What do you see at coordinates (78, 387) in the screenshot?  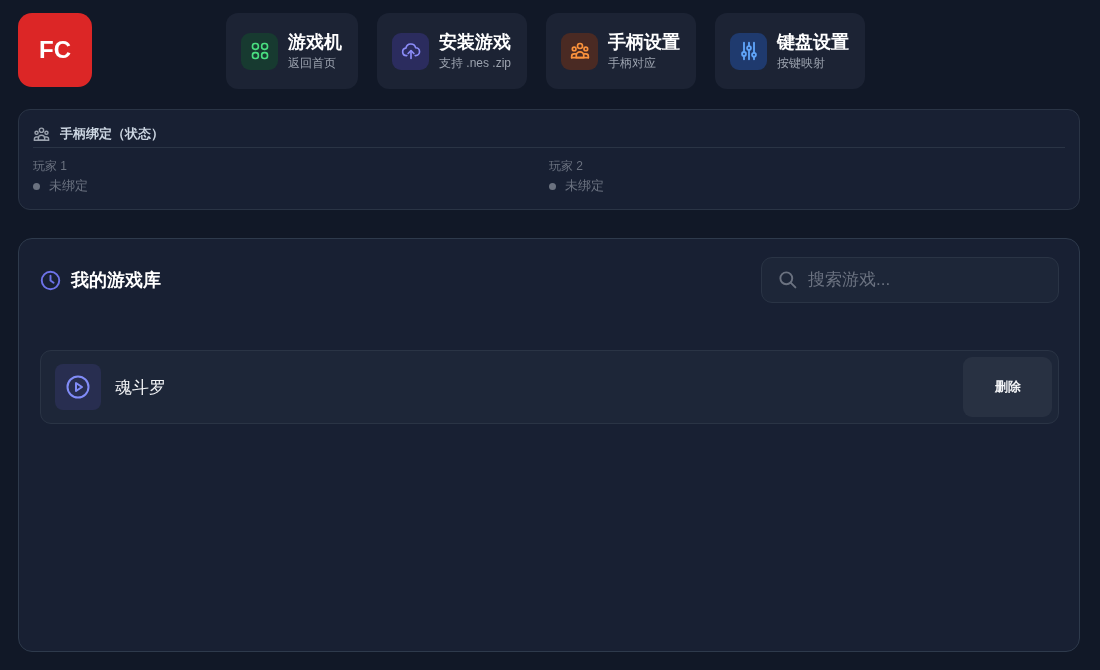 I see `play-icon` at bounding box center [78, 387].